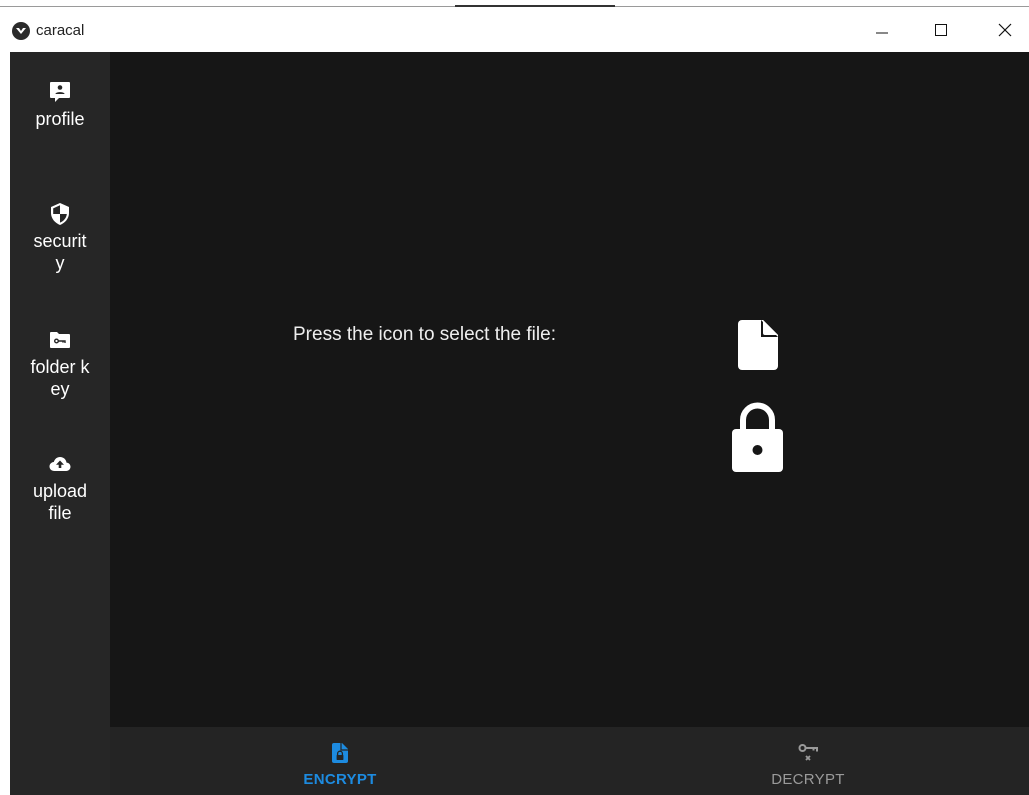  I want to click on key-remove-icon, so click(808, 752).